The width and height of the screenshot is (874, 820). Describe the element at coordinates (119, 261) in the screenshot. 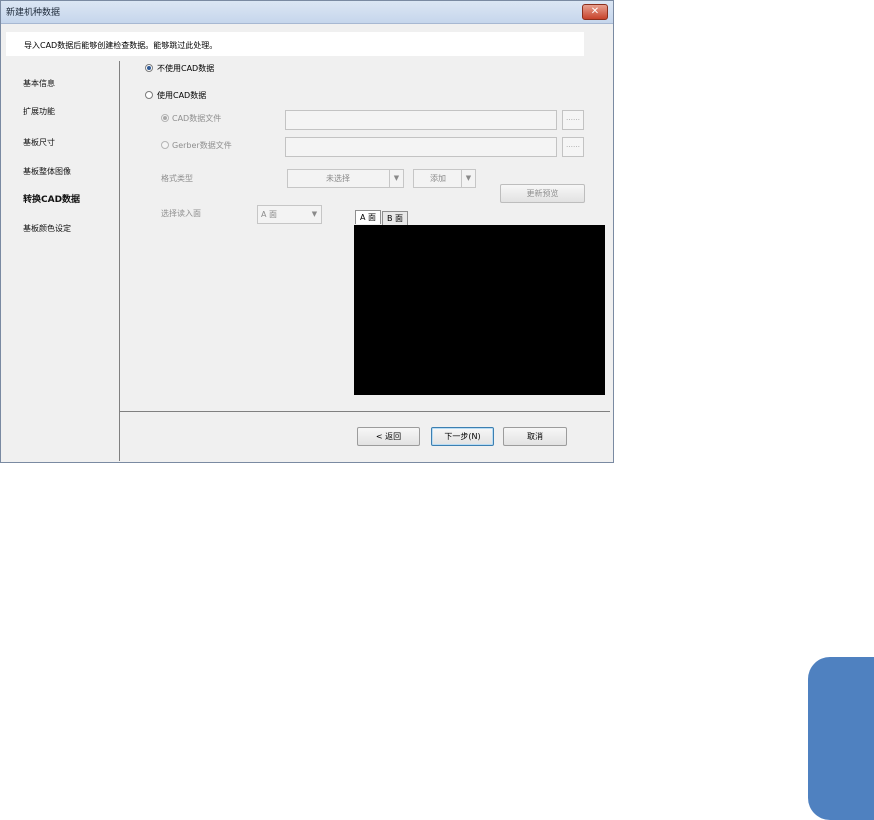

I see `nav-divider` at that location.